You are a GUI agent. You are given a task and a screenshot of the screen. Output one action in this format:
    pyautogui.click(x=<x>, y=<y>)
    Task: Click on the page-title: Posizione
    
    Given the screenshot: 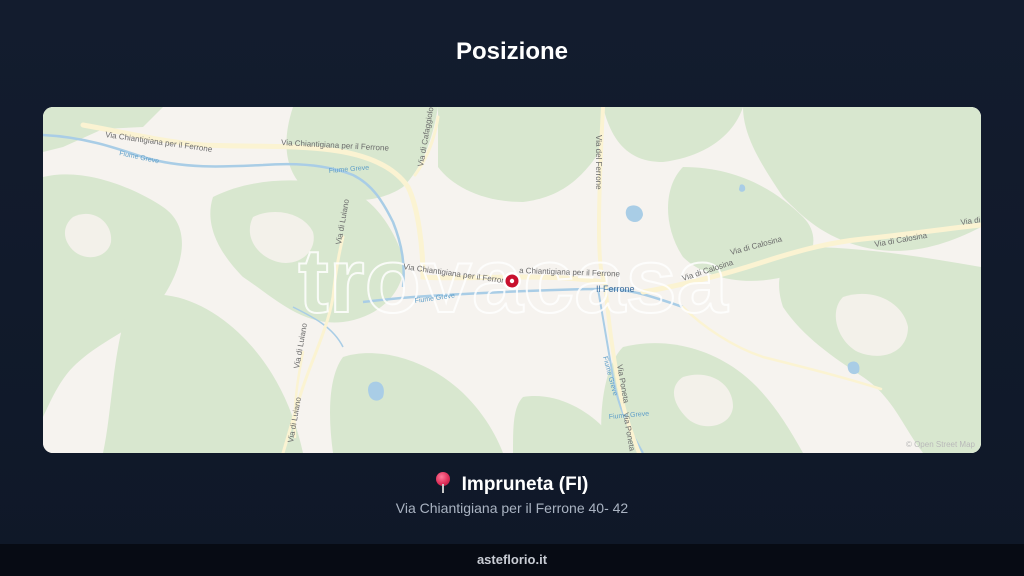 What is the action you would take?
    pyautogui.click(x=512, y=51)
    